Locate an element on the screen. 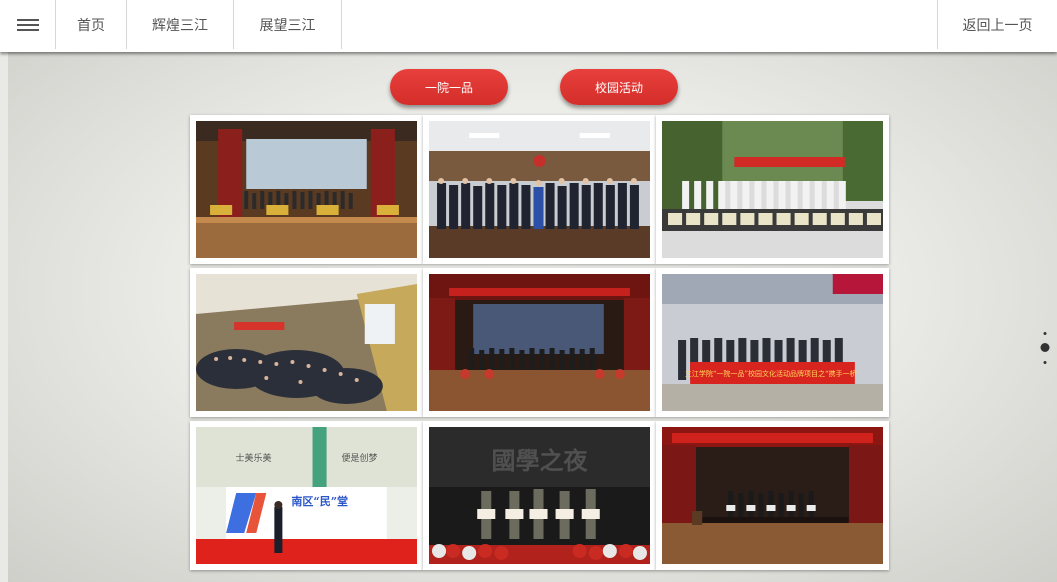 The width and height of the screenshot is (1057, 582). hamburger-icon is located at coordinates (27, 24).